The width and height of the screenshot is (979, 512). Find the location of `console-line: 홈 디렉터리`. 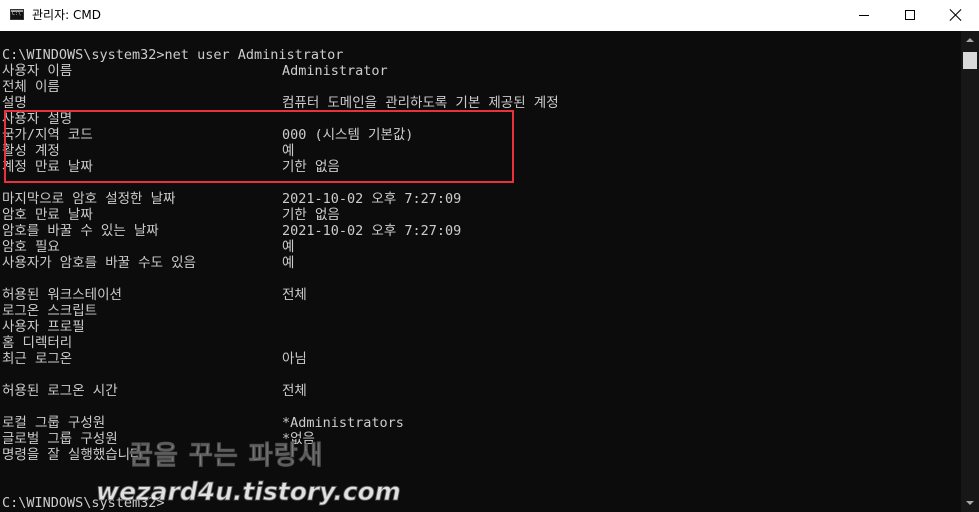

console-line: 홈 디렉터리 is located at coordinates (479, 343).